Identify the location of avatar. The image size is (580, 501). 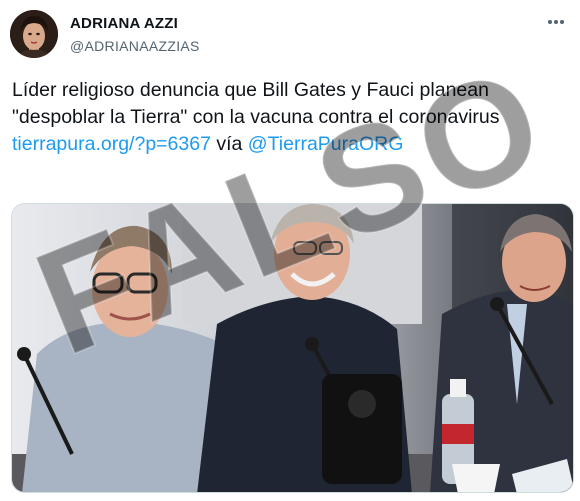
(34, 34).